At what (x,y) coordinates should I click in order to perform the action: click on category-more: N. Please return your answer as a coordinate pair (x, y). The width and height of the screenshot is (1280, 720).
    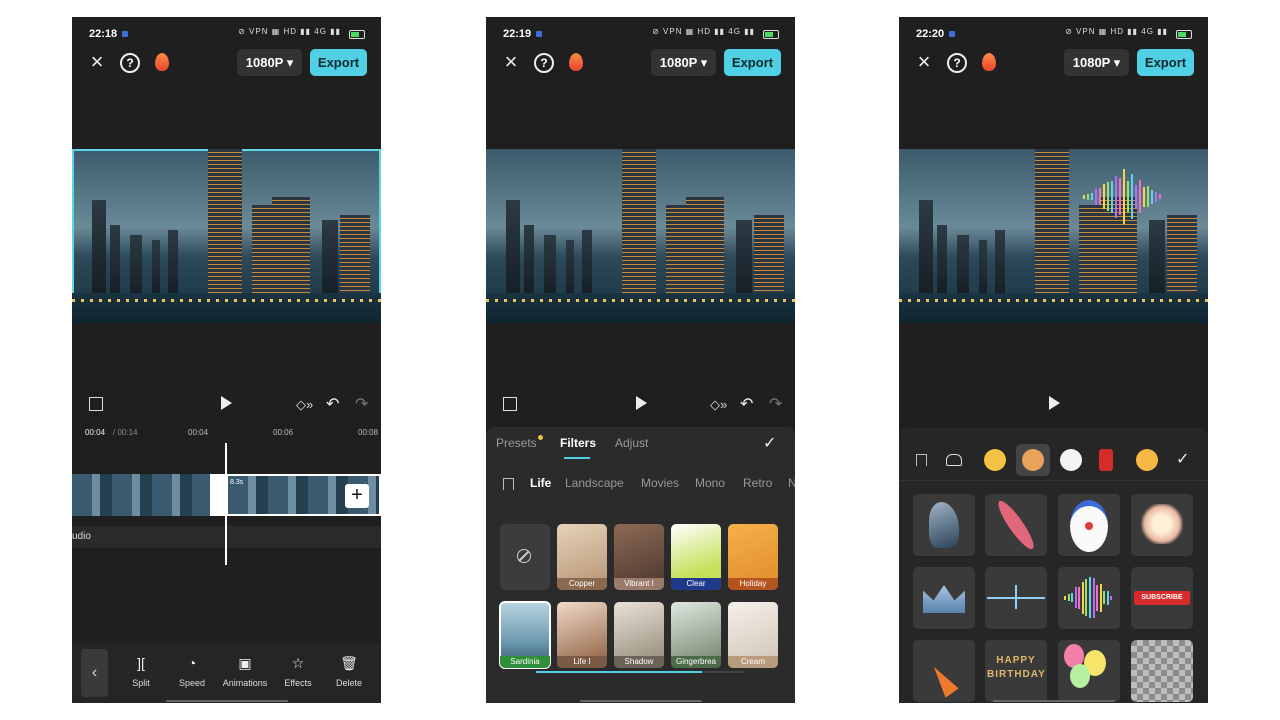
    Looking at the image, I should click on (791, 483).